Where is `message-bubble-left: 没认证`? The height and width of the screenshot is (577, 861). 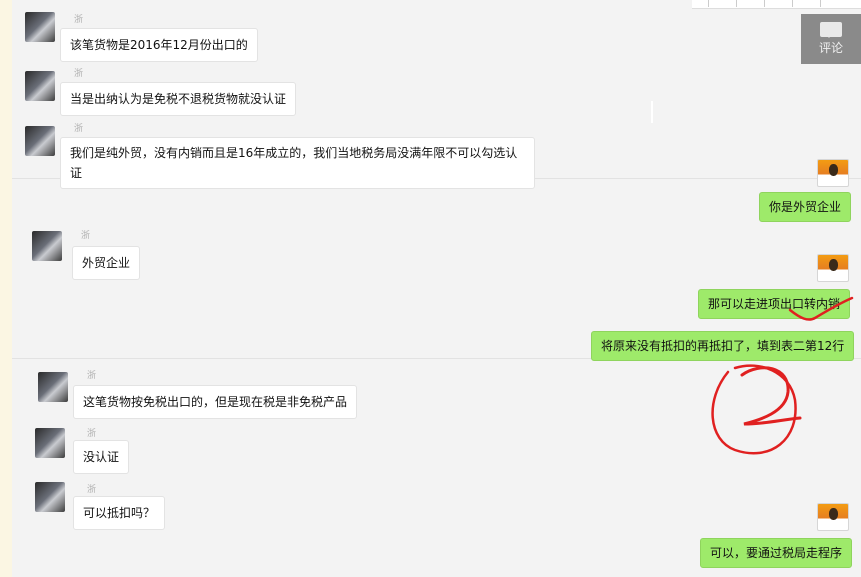
message-bubble-left: 没认证 is located at coordinates (101, 457).